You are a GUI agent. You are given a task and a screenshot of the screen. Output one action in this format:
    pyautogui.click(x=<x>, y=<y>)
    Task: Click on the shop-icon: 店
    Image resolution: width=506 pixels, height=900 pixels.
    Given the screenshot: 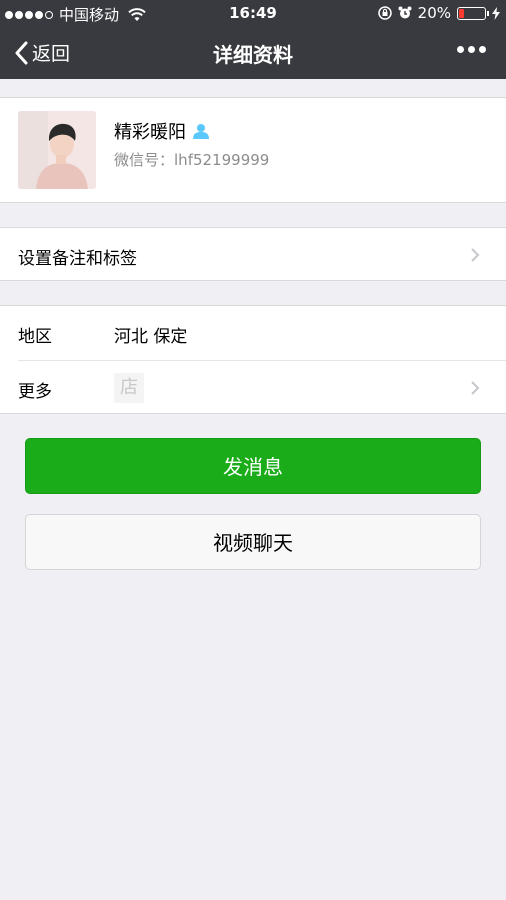 What is the action you would take?
    pyautogui.click(x=129, y=388)
    